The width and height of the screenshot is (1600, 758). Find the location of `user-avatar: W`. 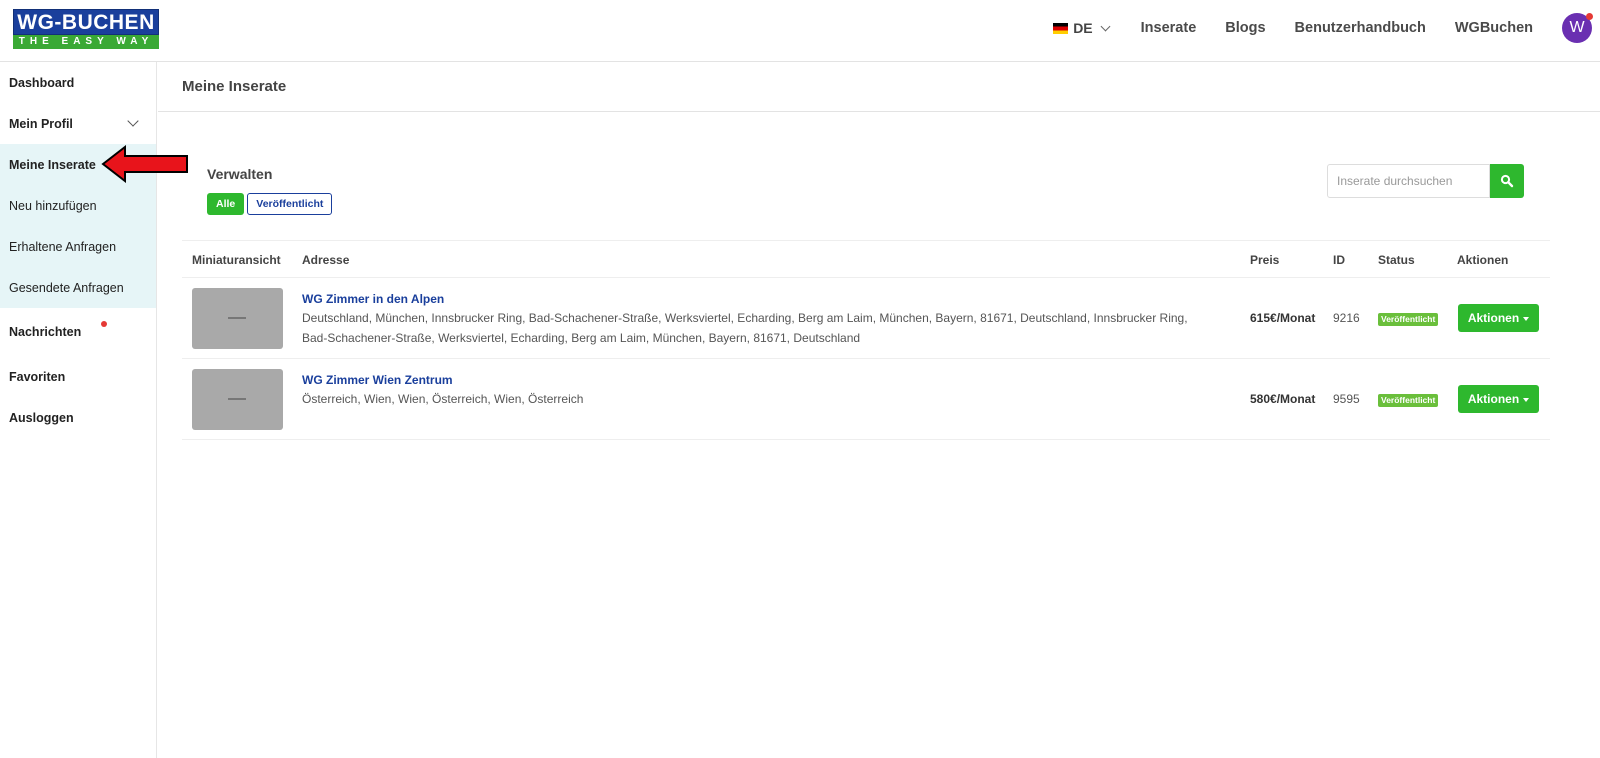

user-avatar: W is located at coordinates (1577, 28).